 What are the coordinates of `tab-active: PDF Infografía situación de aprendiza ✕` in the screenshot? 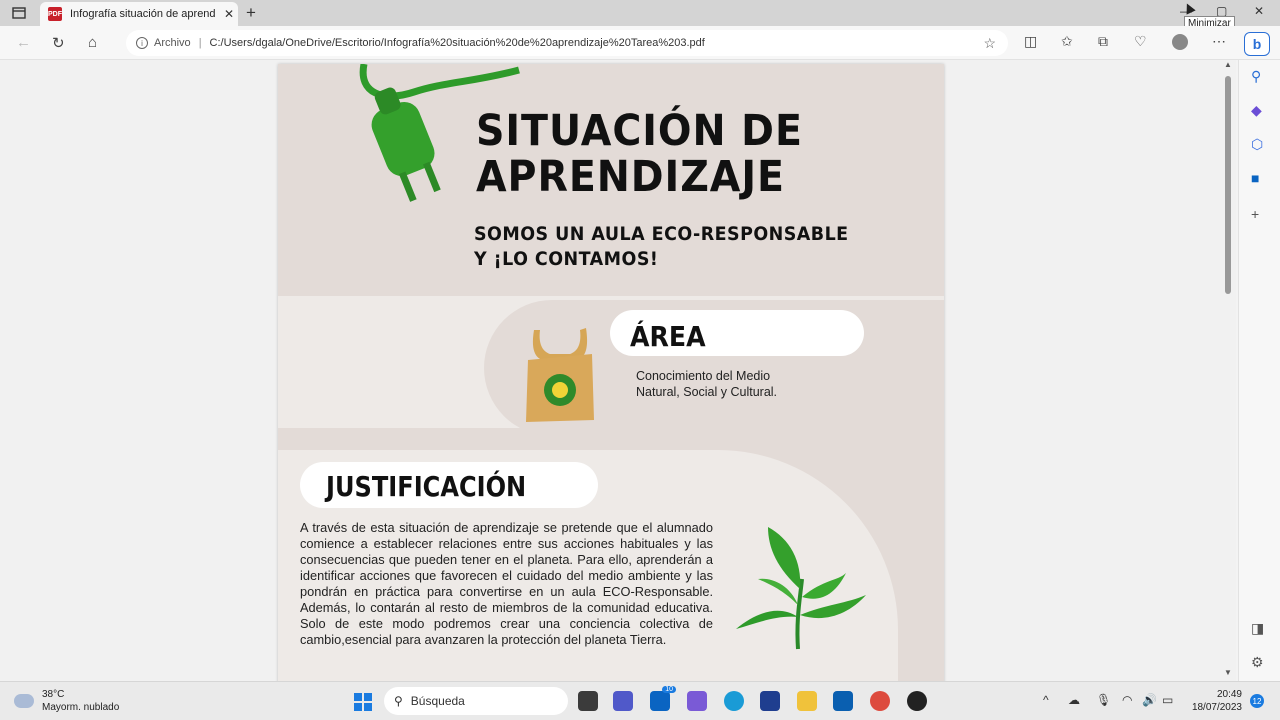 It's located at (139, 14).